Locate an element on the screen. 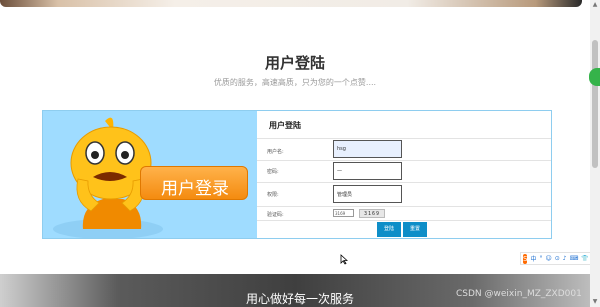 The height and width of the screenshot is (307, 600). ime-settings-icon: ⊙ is located at coordinates (557, 258).